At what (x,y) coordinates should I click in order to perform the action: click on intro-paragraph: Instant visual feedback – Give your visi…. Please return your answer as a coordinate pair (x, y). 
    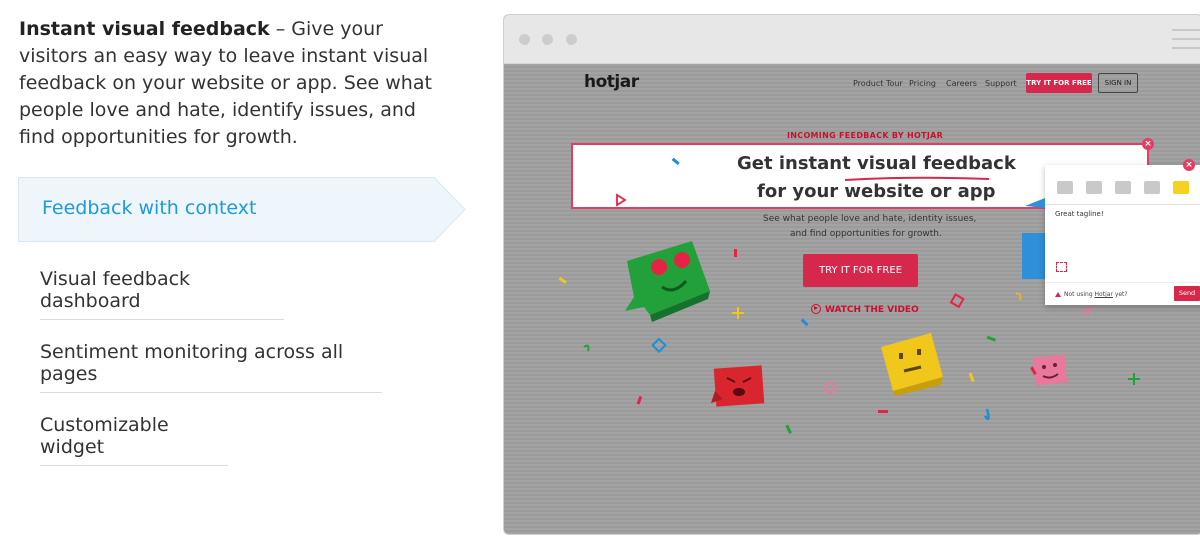
    Looking at the image, I should click on (234, 83).